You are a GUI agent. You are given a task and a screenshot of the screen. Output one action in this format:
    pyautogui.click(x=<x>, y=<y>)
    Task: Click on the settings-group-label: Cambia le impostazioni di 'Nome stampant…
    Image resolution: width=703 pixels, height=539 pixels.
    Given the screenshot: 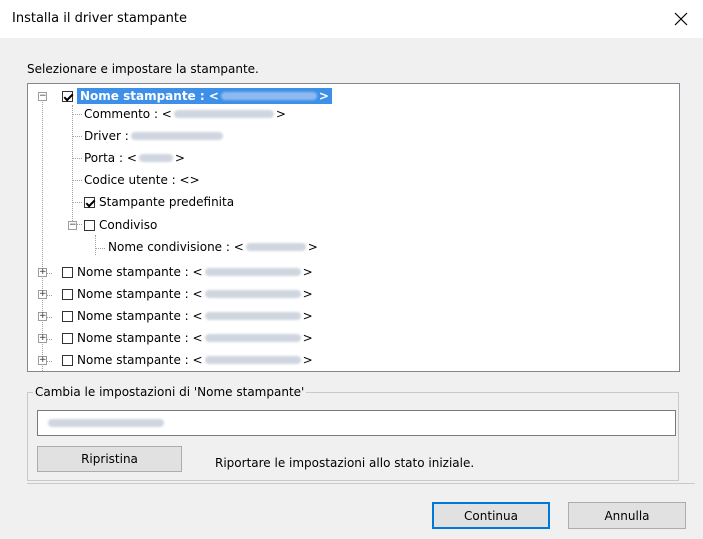 What is the action you would take?
    pyautogui.click(x=170, y=392)
    